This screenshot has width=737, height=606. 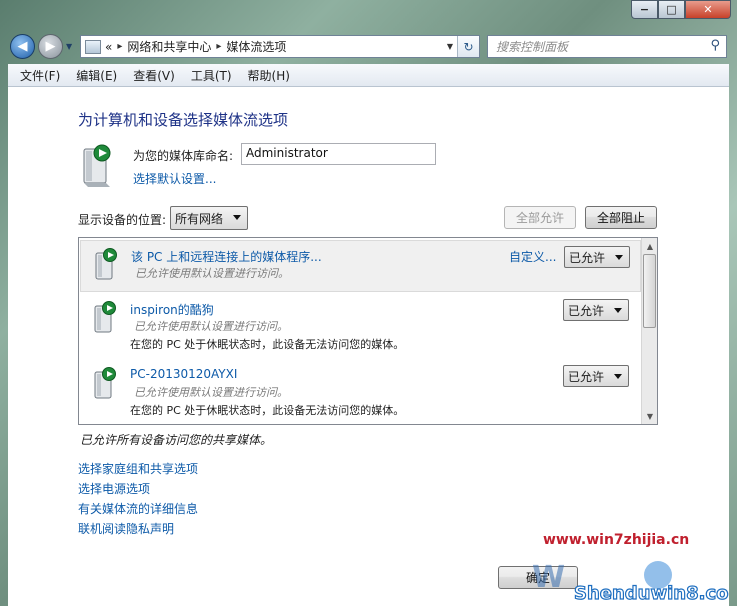 What do you see at coordinates (649, 246) in the screenshot?
I see `scroll-up-icon: ▲` at bounding box center [649, 246].